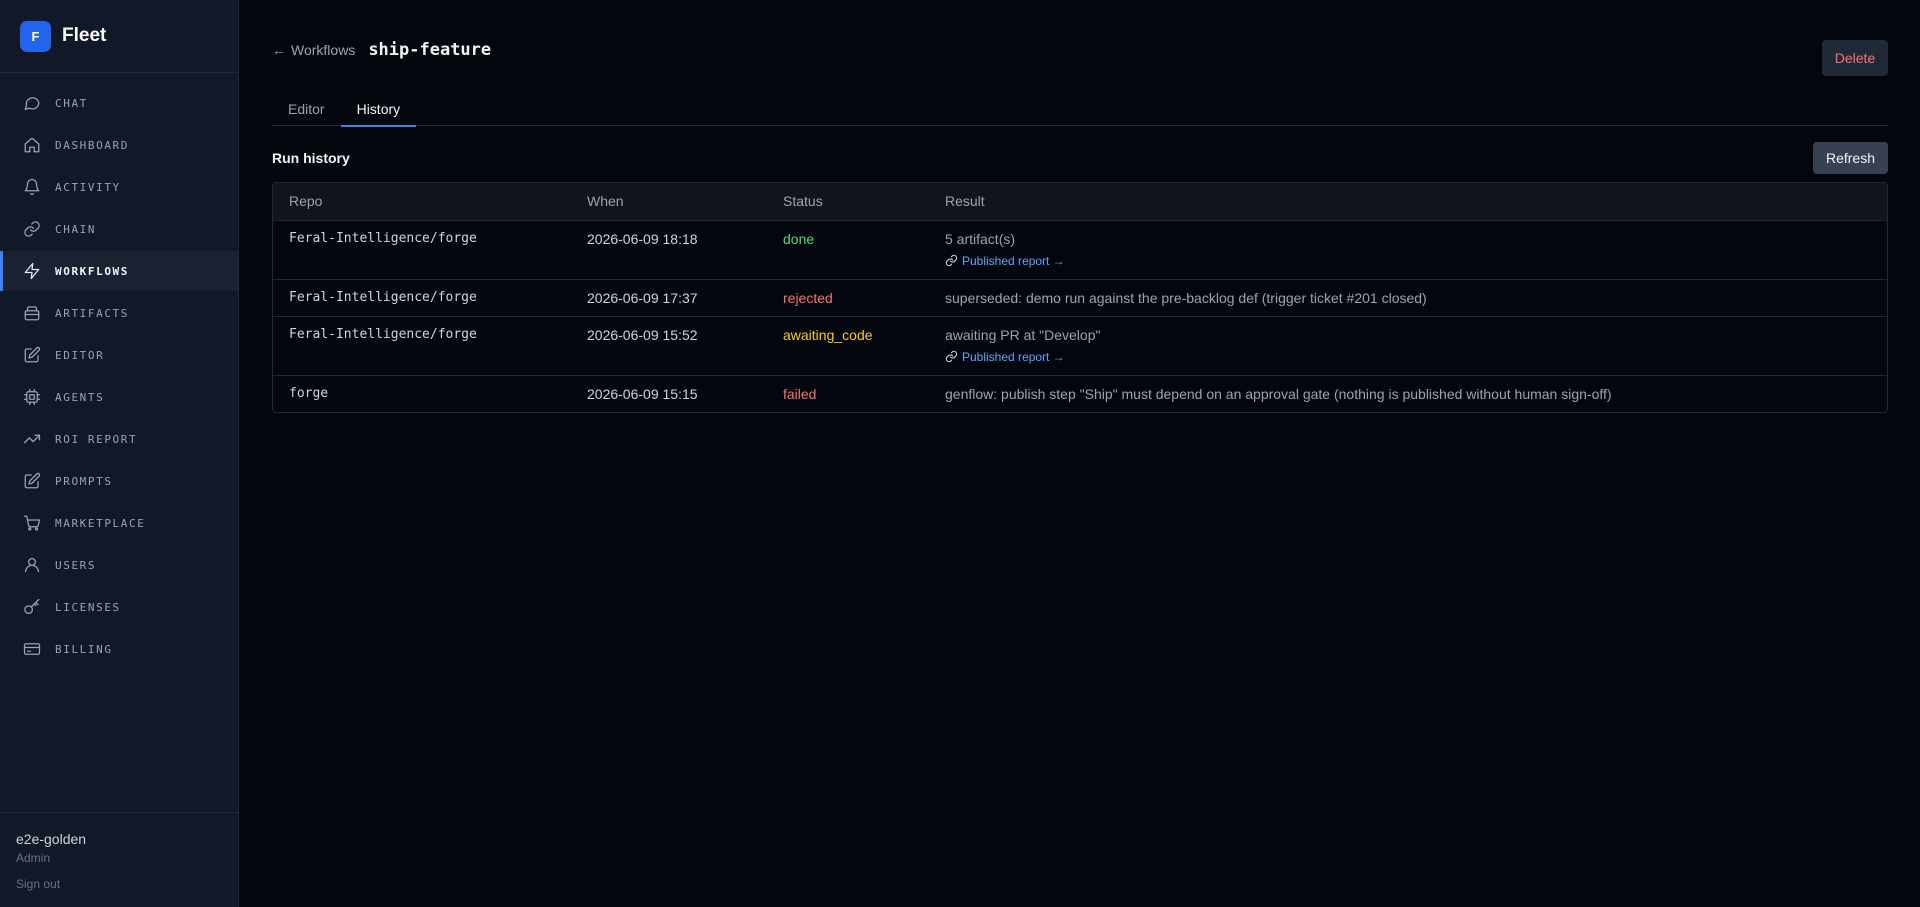 The image size is (1920, 907). I want to click on user-name: e2e-golden, so click(51, 839).